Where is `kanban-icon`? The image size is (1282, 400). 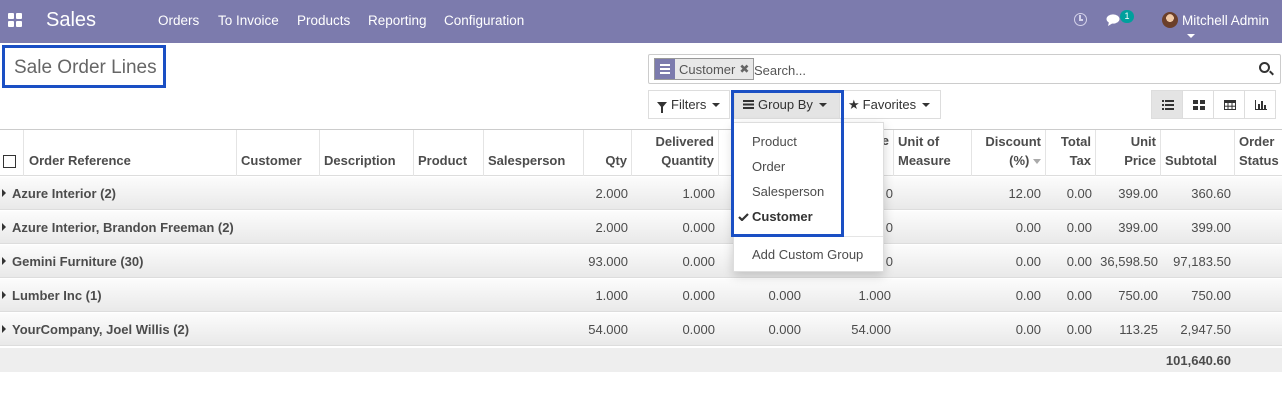 kanban-icon is located at coordinates (1199, 105).